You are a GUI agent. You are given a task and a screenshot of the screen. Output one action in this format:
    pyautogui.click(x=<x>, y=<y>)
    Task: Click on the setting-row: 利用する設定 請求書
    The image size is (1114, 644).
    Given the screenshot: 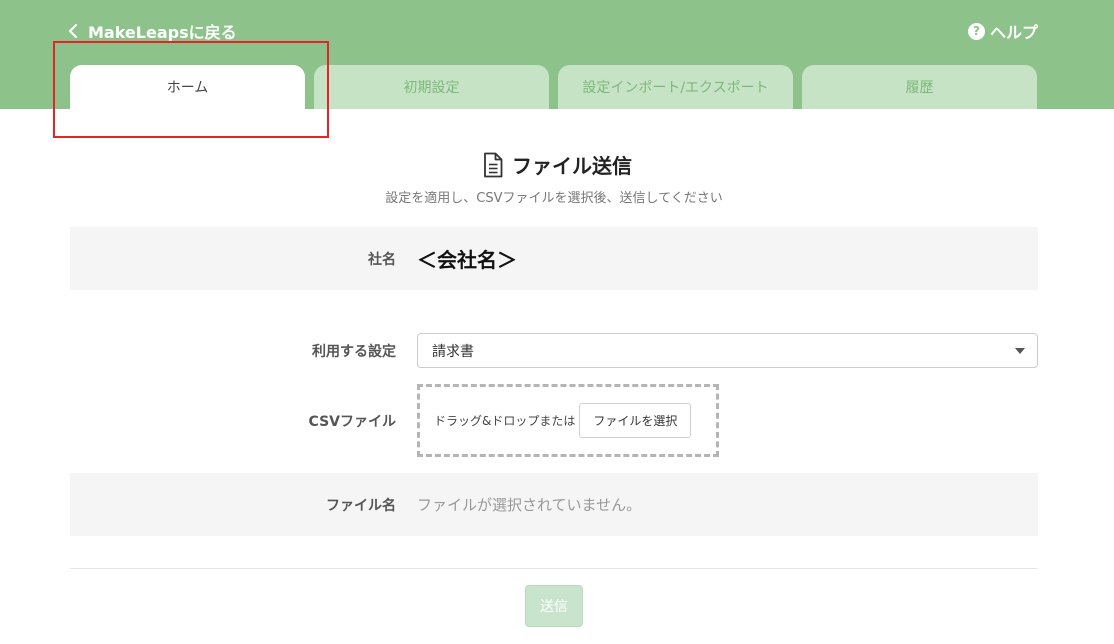 What is the action you would take?
    pyautogui.click(x=554, y=350)
    